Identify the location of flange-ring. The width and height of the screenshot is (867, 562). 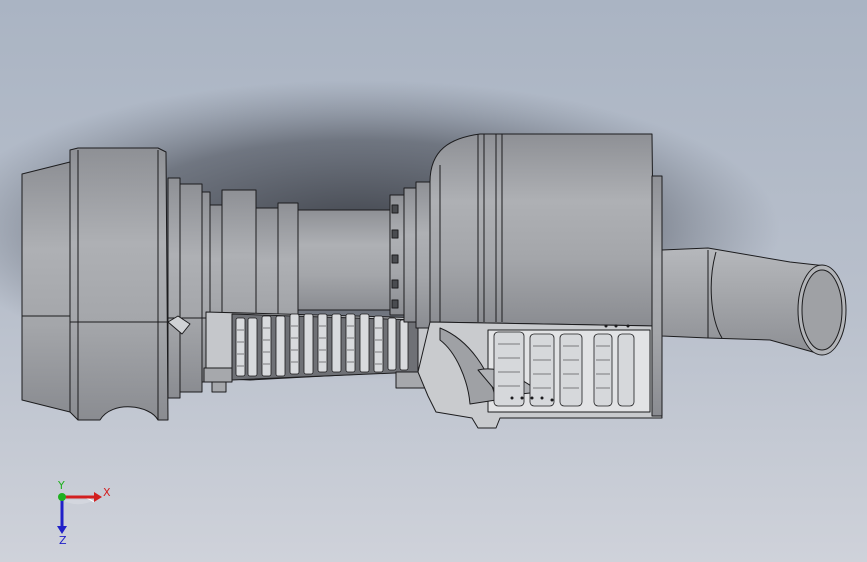
(410, 255).